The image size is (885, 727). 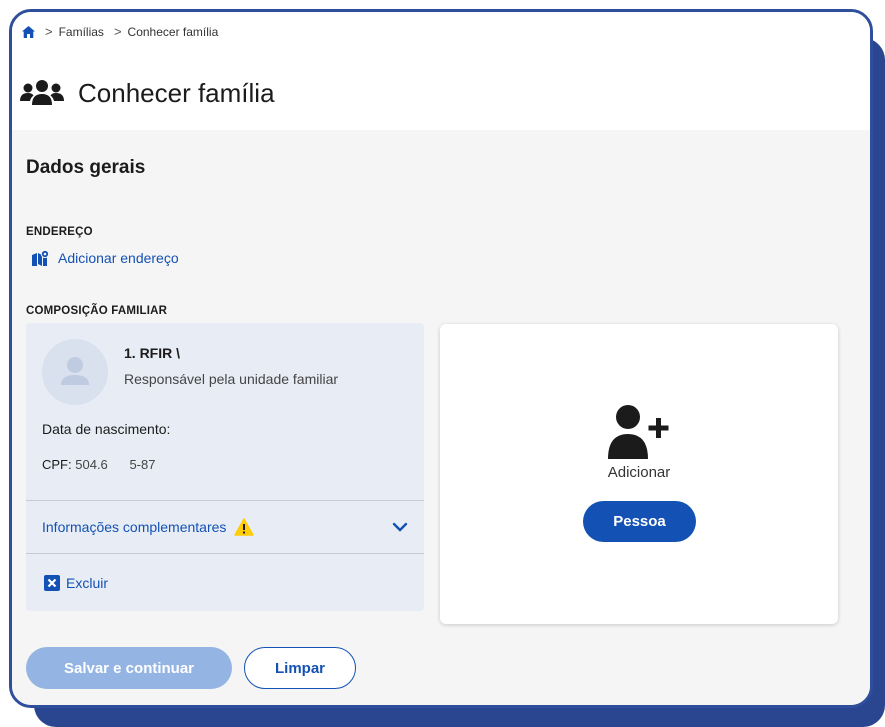 I want to click on user-plus-icon, so click(x=638, y=432).